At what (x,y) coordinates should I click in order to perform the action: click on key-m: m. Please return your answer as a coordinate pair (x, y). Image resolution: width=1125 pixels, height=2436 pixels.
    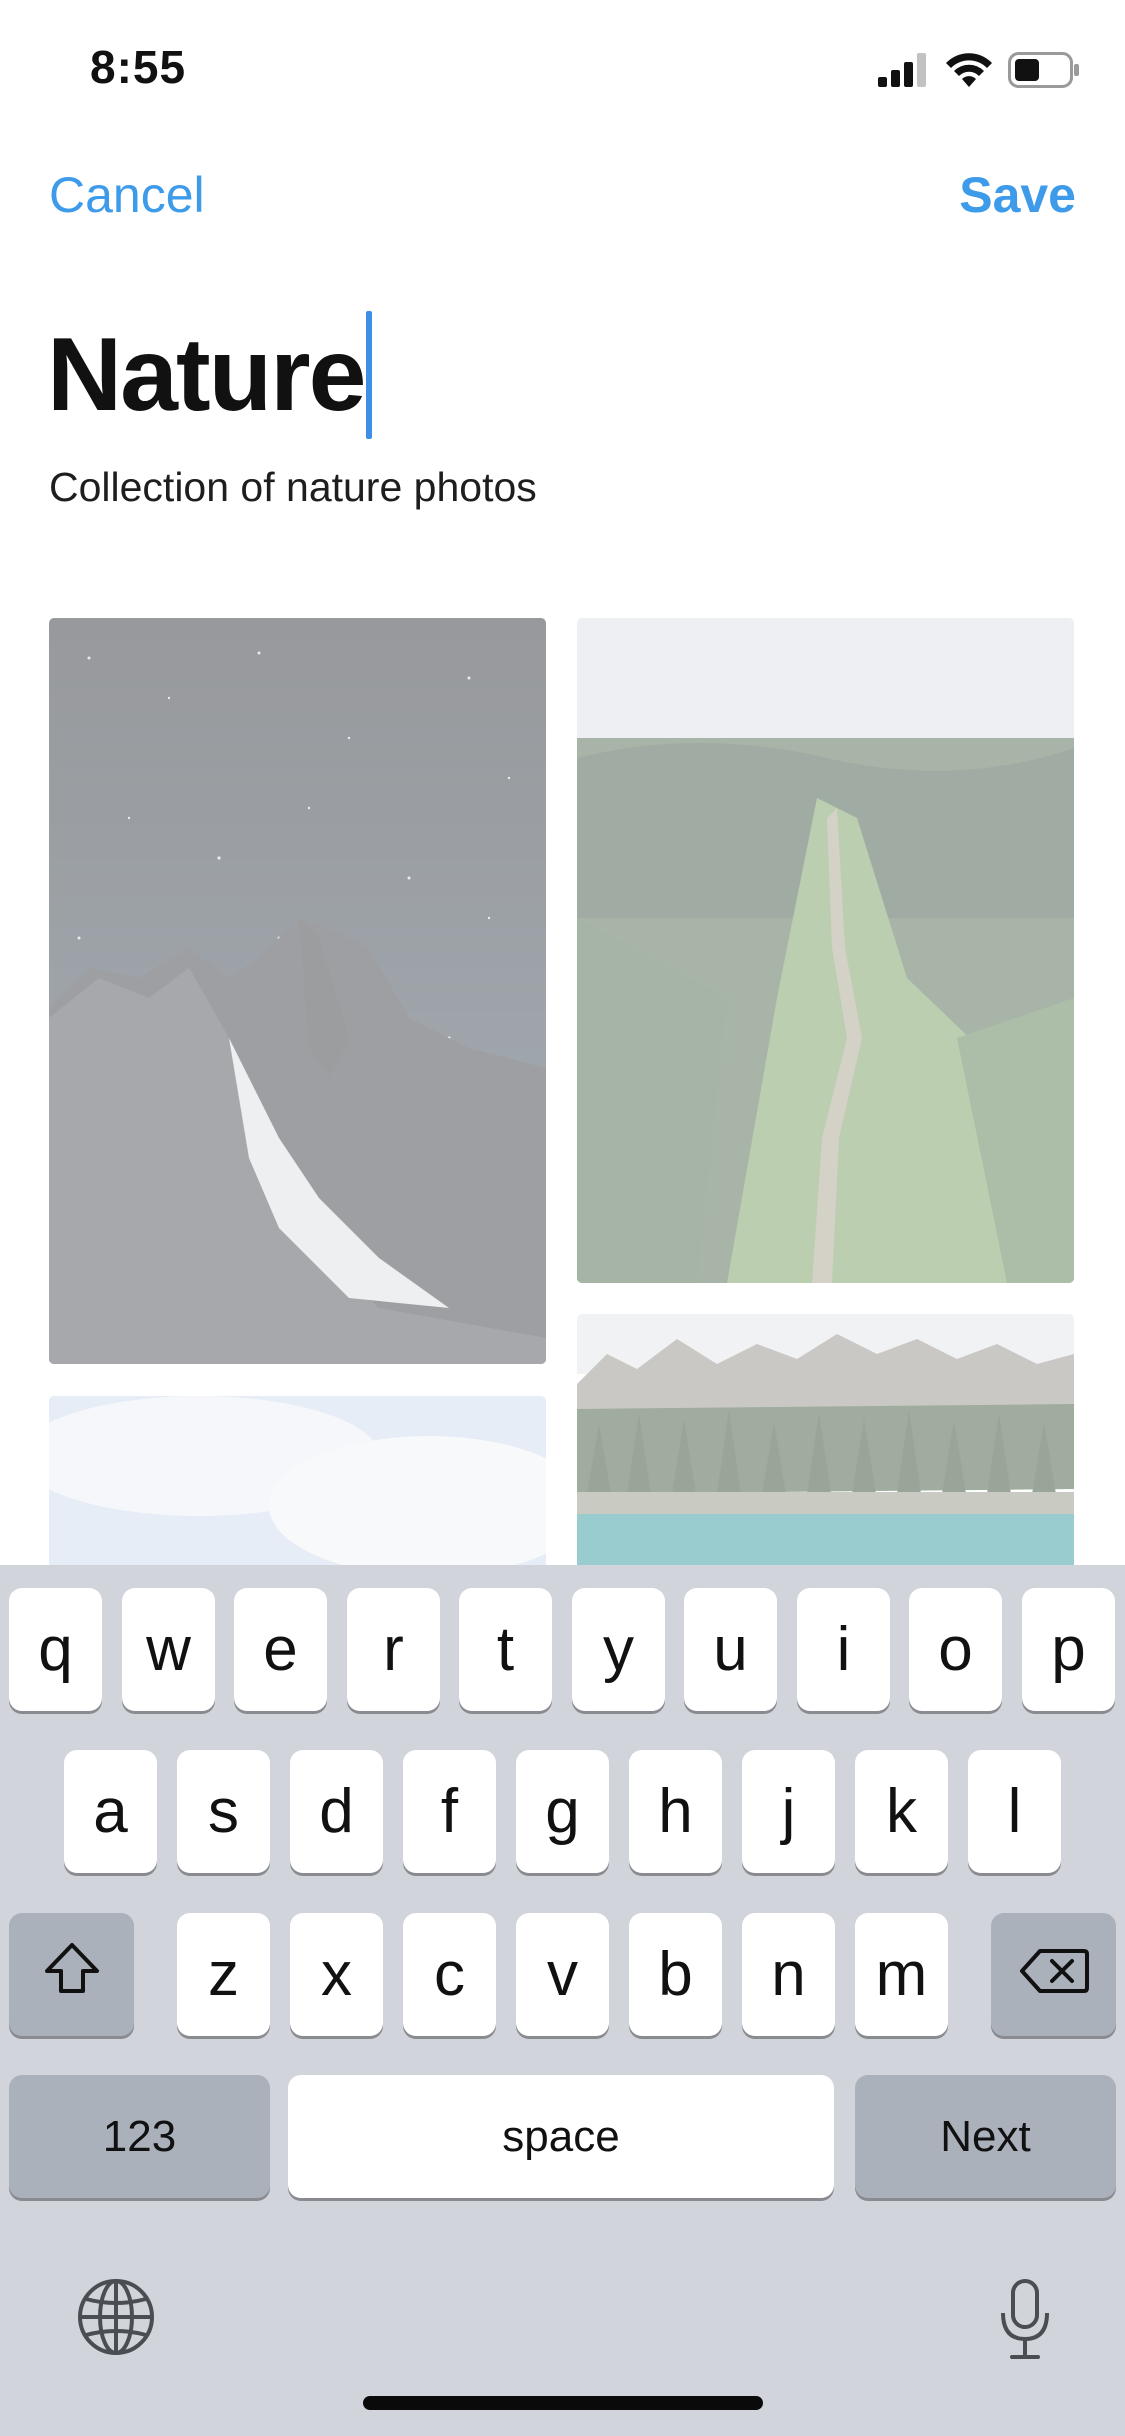
    Looking at the image, I should click on (901, 1974).